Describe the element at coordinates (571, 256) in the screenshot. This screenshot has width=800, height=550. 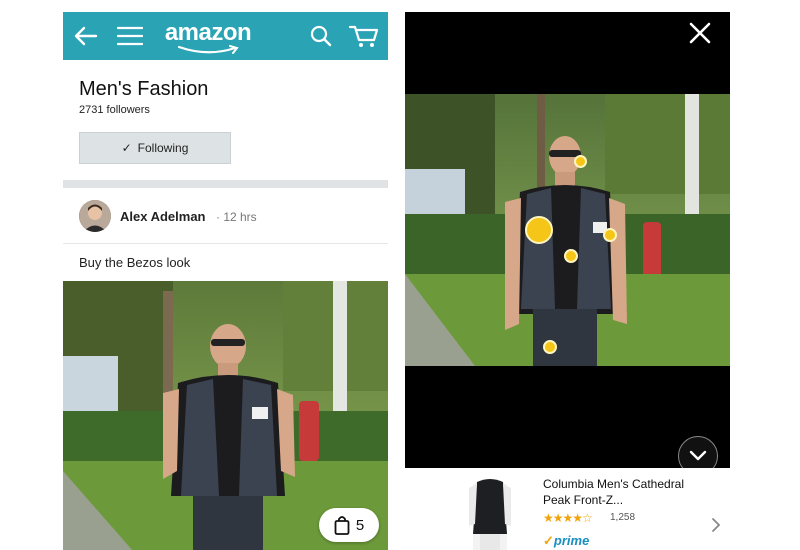
I see `hotspot-shirt` at that location.